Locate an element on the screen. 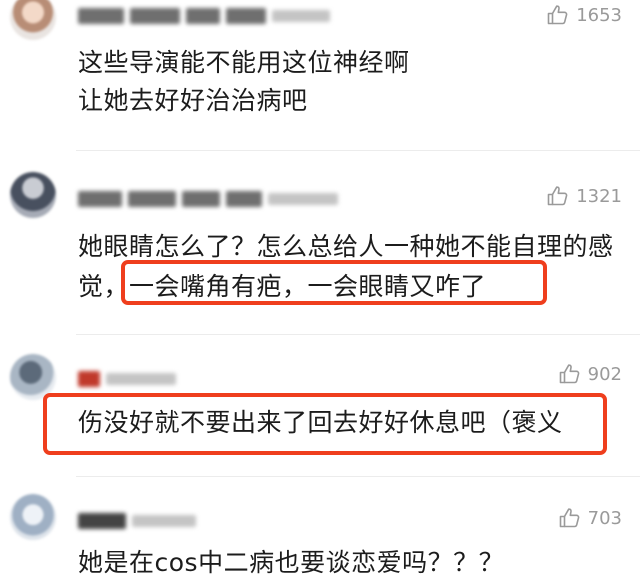 The image size is (640, 585). like-count: 902 is located at coordinates (604, 374).